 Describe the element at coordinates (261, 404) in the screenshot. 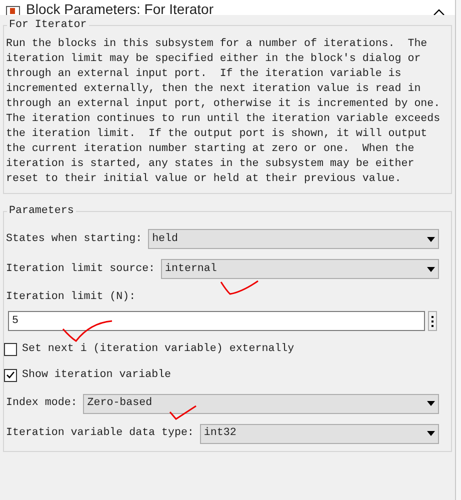

I see `dropdown: Zero-based` at that location.